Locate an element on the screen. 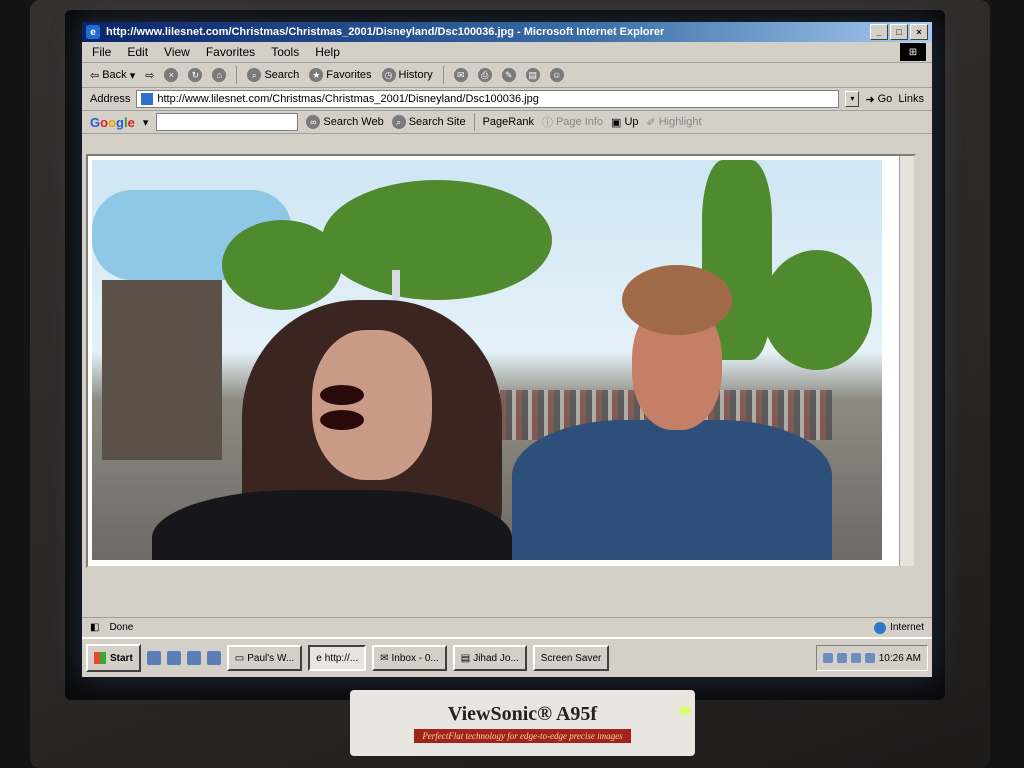 Image resolution: width=1024 pixels, height=768 pixels. go-button: ➜ Go is located at coordinates (878, 99).